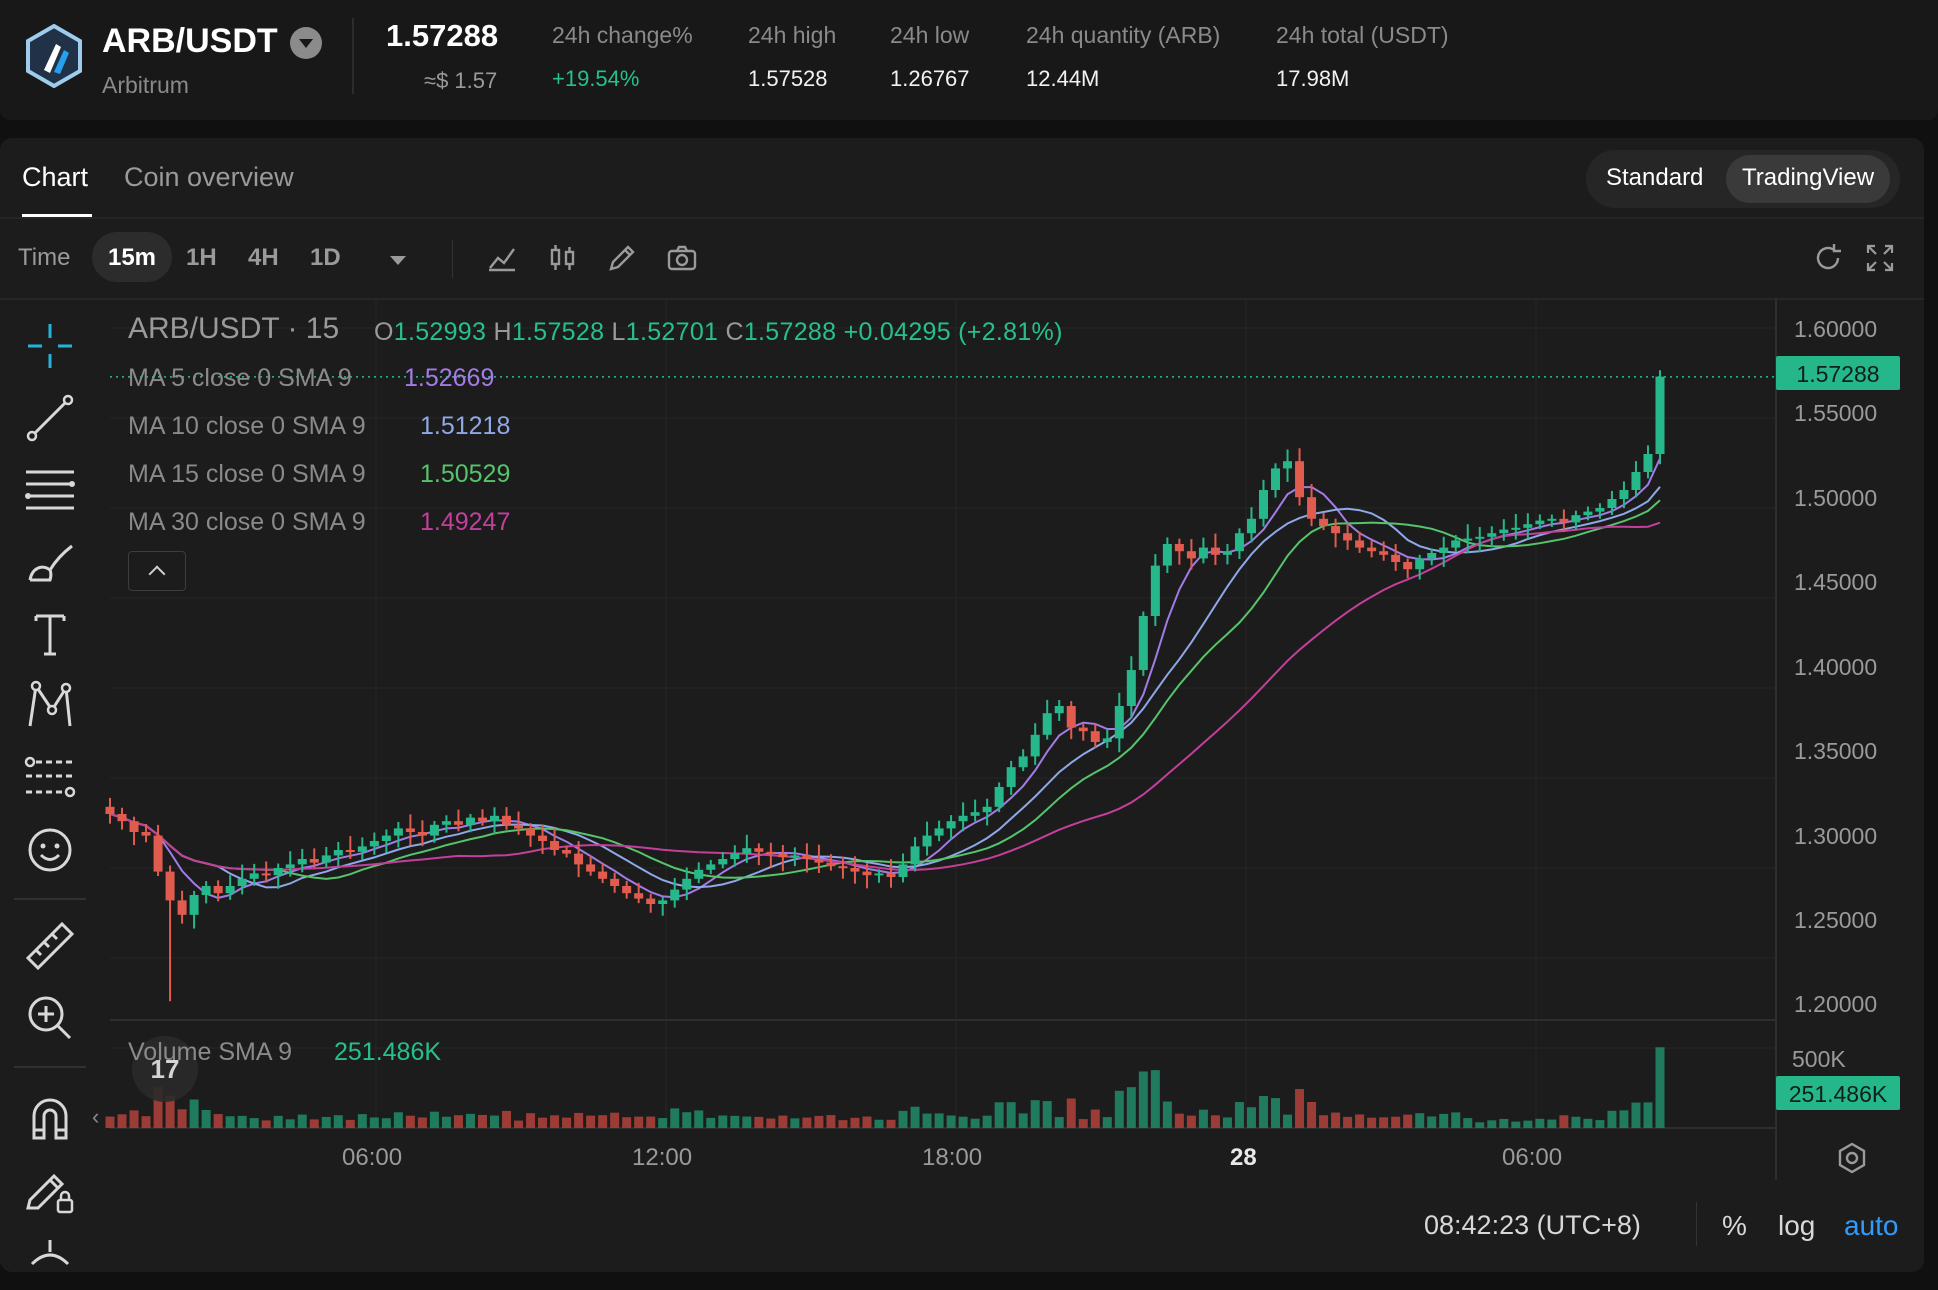 The height and width of the screenshot is (1290, 1938). Describe the element at coordinates (1532, 1157) in the screenshot. I see `time-tick: 06:00` at that location.